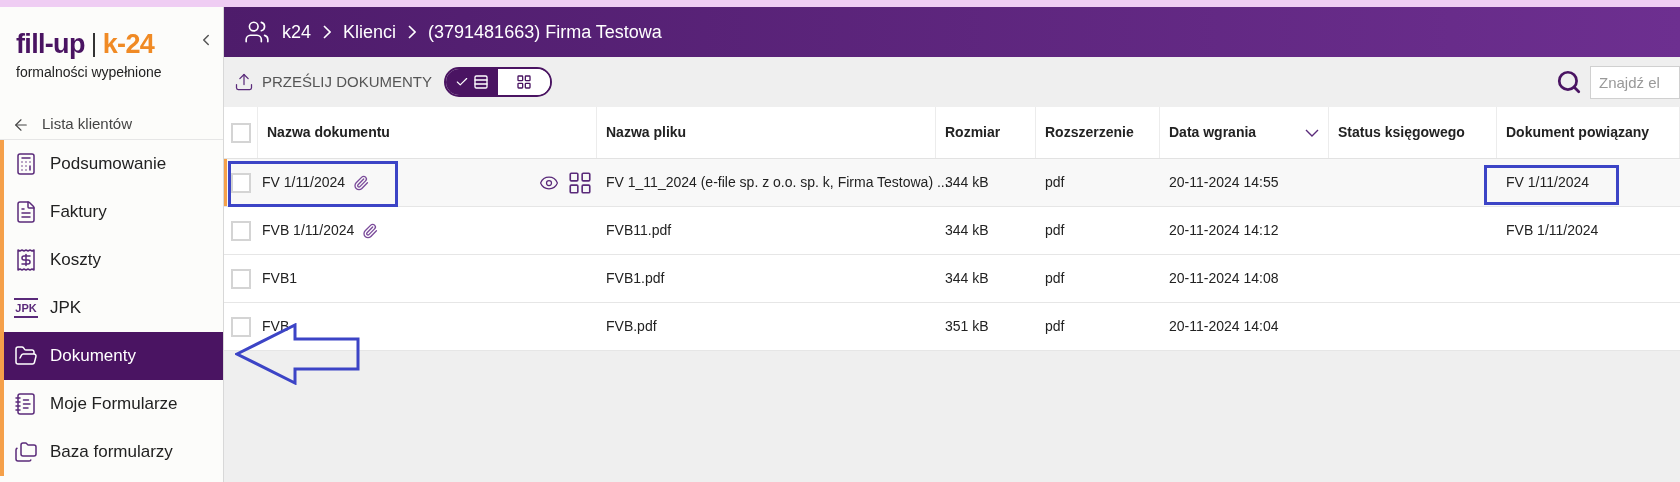 This screenshot has width=1680, height=482. What do you see at coordinates (1224, 278) in the screenshot?
I see `table-cell-text: 20-11-2024 14:08` at bounding box center [1224, 278].